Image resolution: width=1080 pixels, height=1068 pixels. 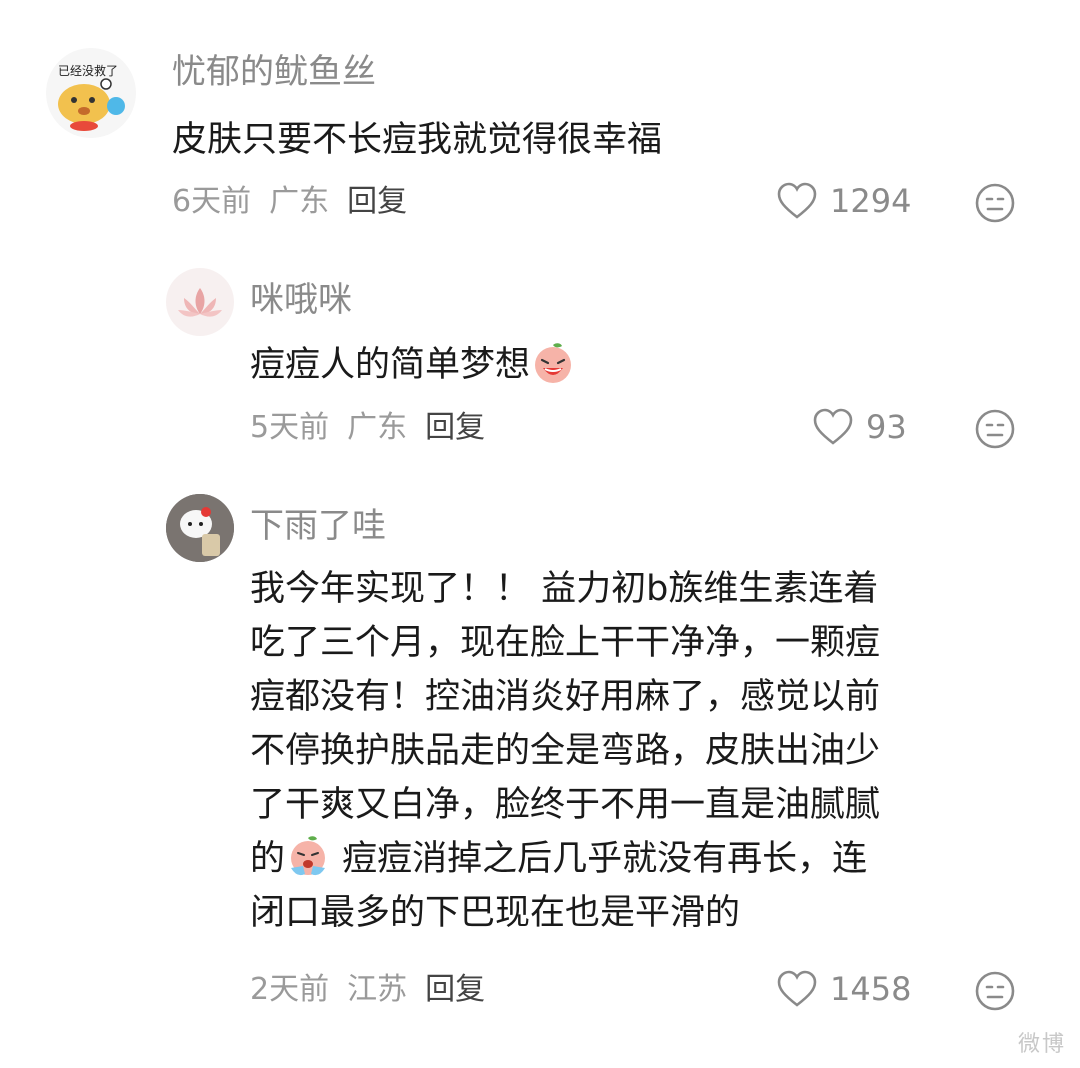 I want to click on text-line: 的 痘痘消掉之后几乎就没有再长，连, so click(x=640, y=859).